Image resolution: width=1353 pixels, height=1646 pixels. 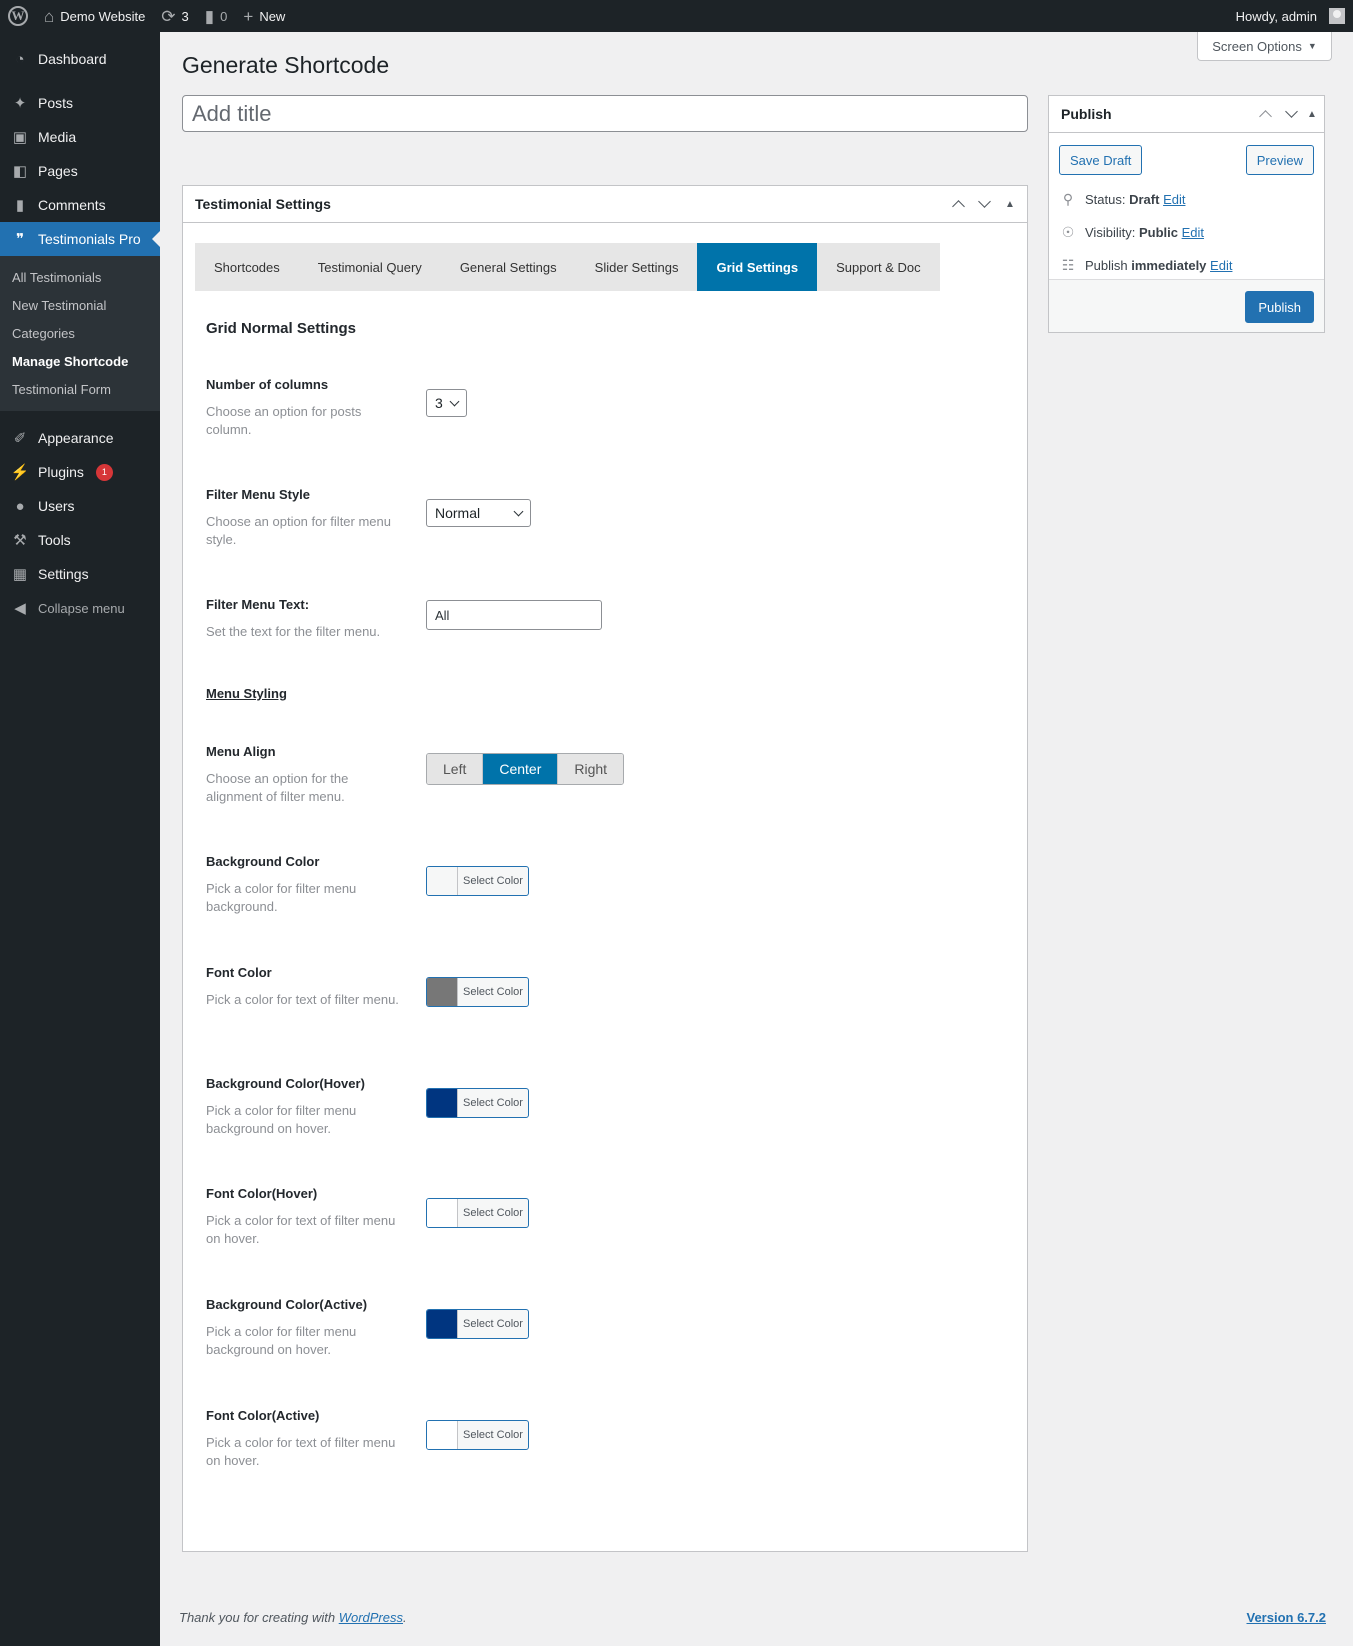 I want to click on version-link: Version 6.7.2, so click(x=1287, y=1617).